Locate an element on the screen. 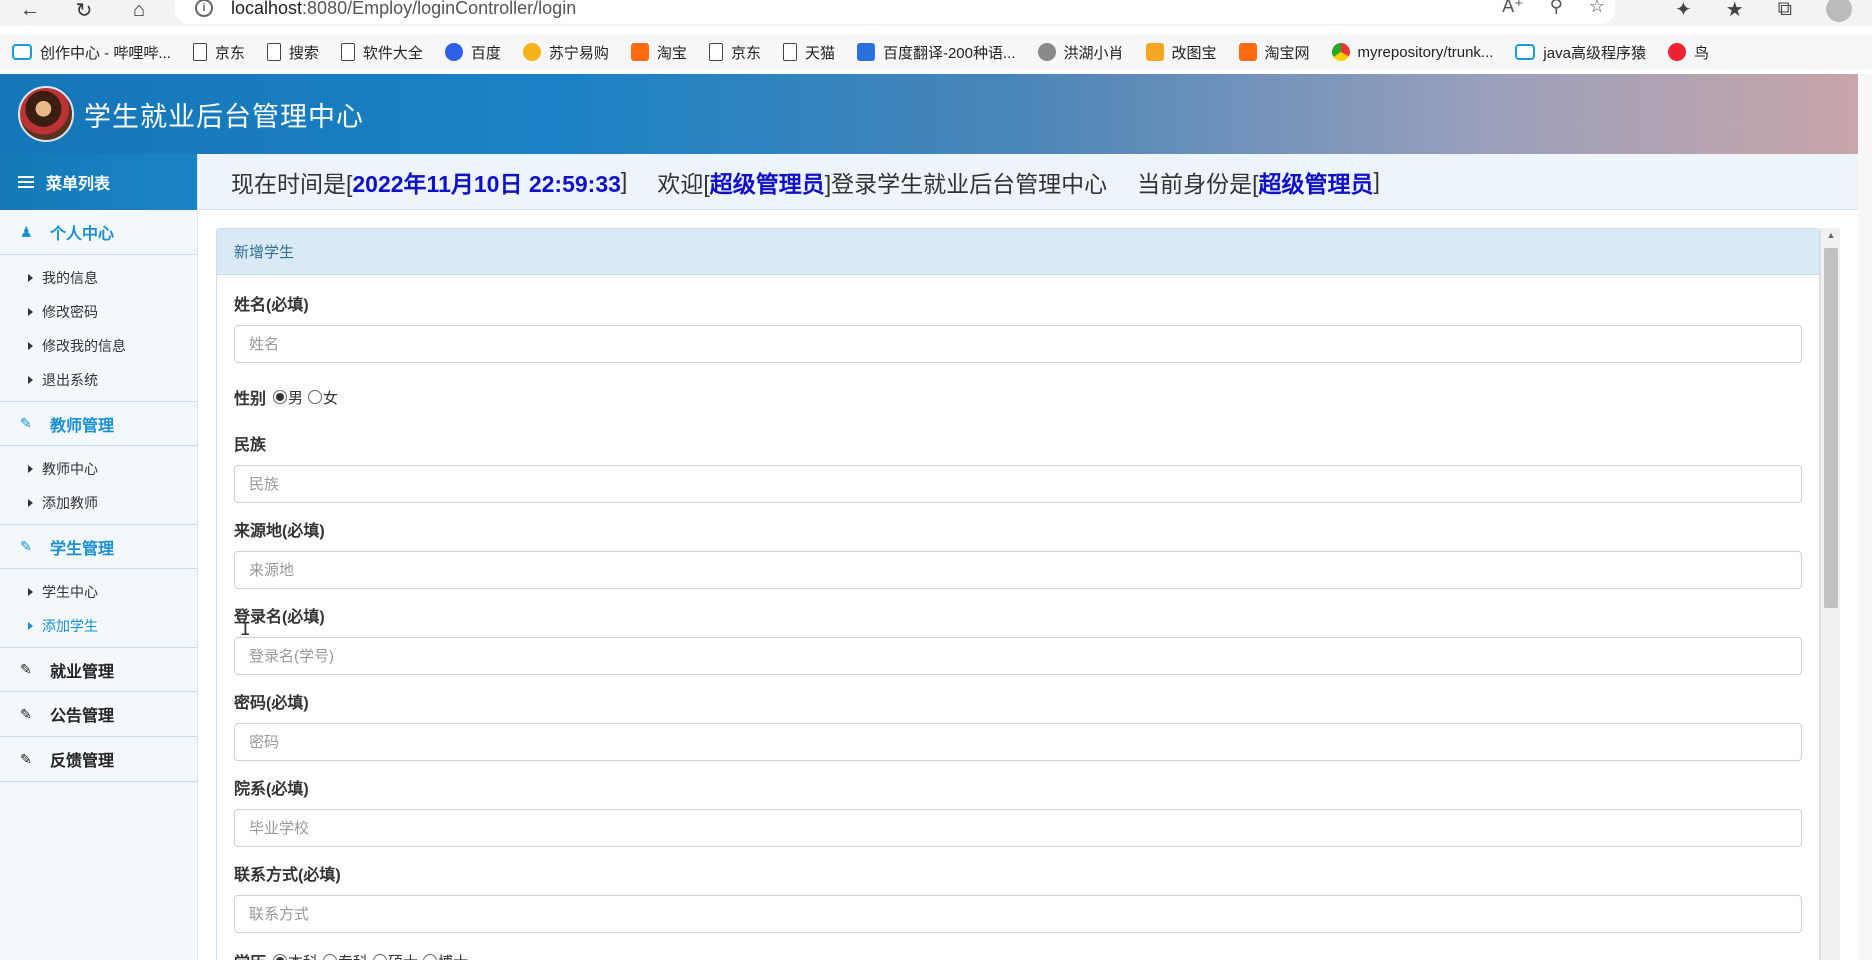 Image resolution: width=1872 pixels, height=960 pixels. collections-icon: ⧉ is located at coordinates (1785, 10).